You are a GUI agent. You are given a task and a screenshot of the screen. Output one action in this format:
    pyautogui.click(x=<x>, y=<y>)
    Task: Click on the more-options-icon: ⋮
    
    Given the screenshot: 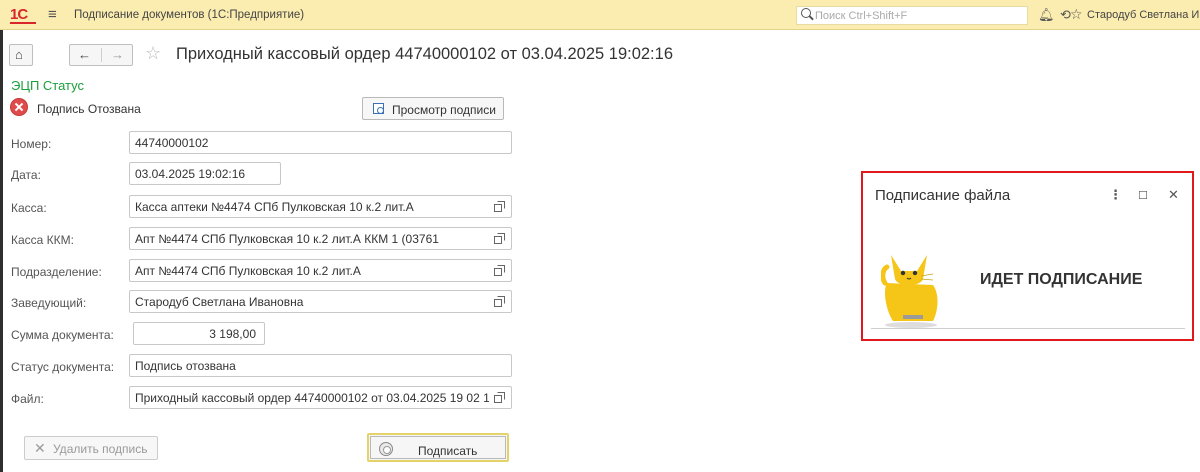 What is the action you would take?
    pyautogui.click(x=1115, y=195)
    